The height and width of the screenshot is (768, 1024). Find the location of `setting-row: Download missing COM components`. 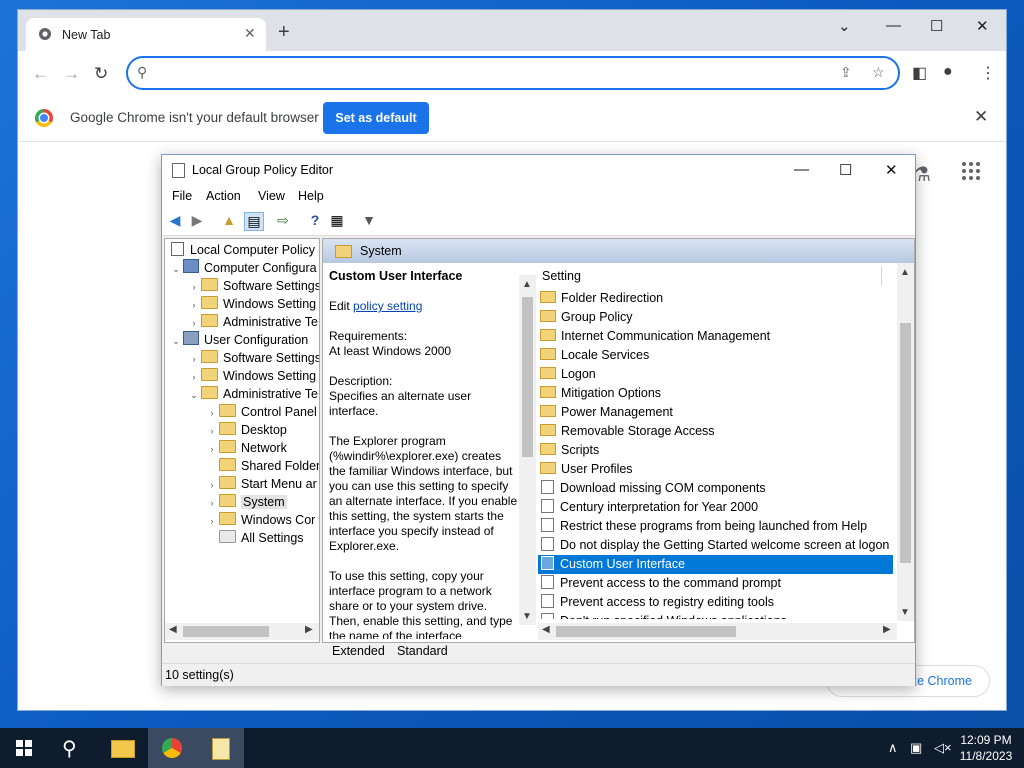

setting-row: Download missing COM components is located at coordinates (715, 488).